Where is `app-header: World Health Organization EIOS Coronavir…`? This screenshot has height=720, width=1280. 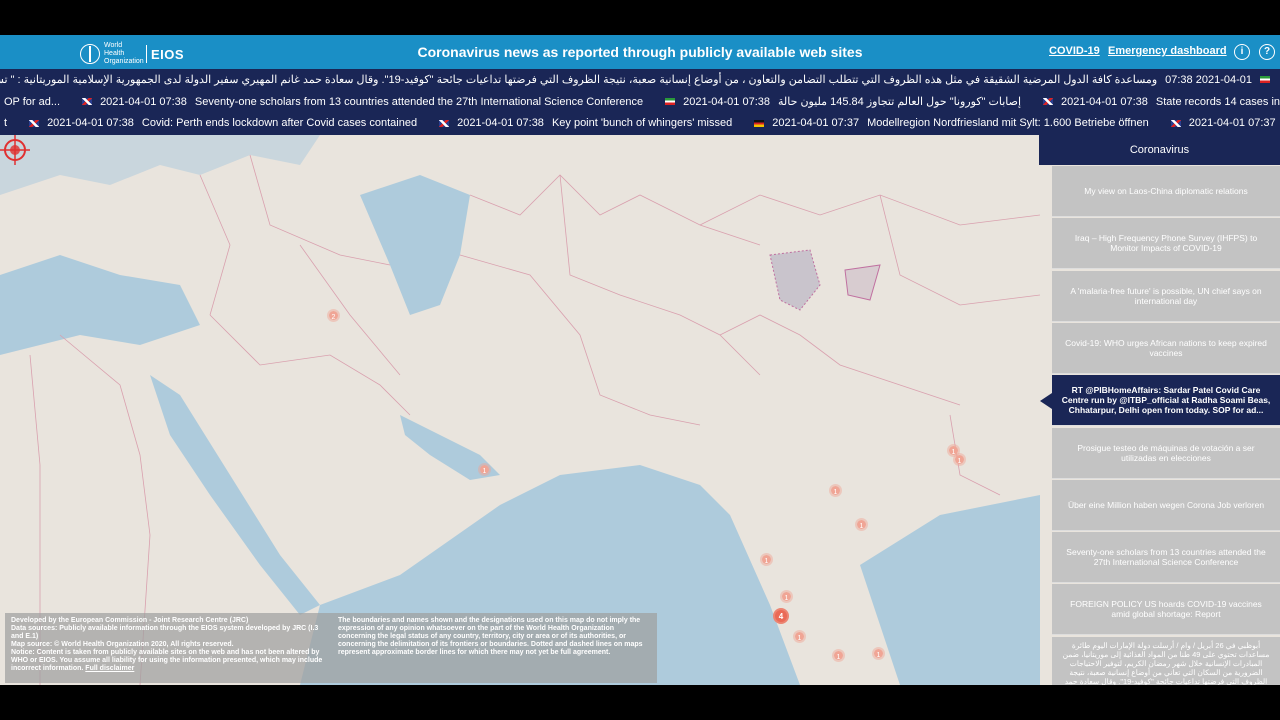
app-header: World Health Organization EIOS Coronavir… is located at coordinates (640, 52).